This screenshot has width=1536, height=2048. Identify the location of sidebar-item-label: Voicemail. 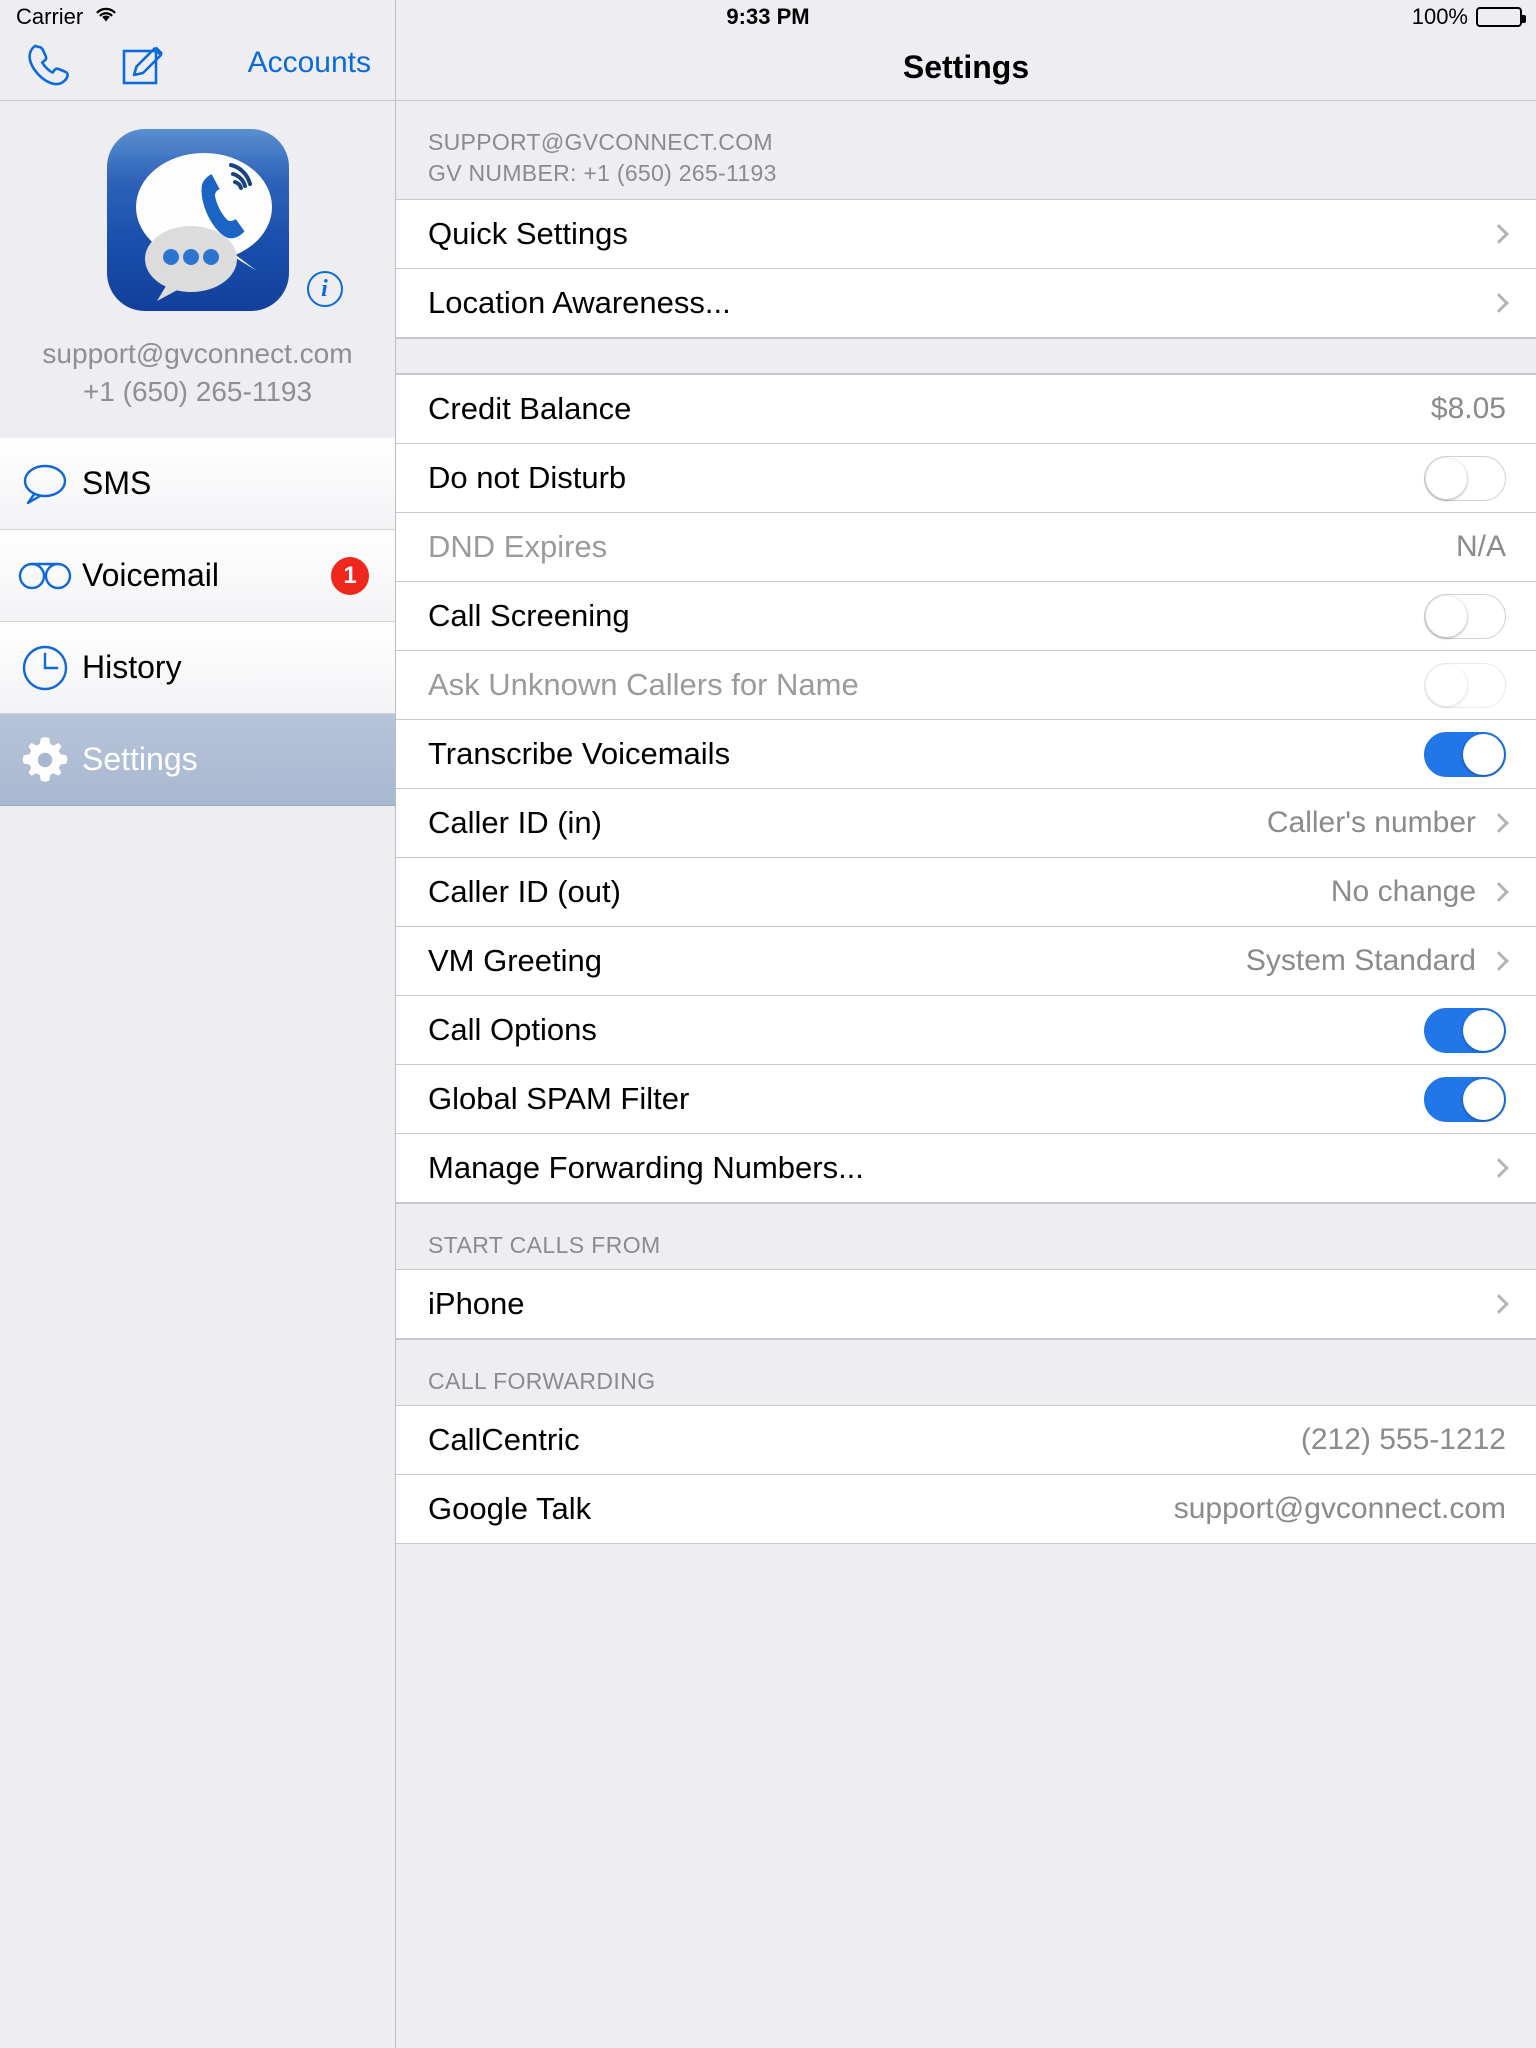
(150, 575).